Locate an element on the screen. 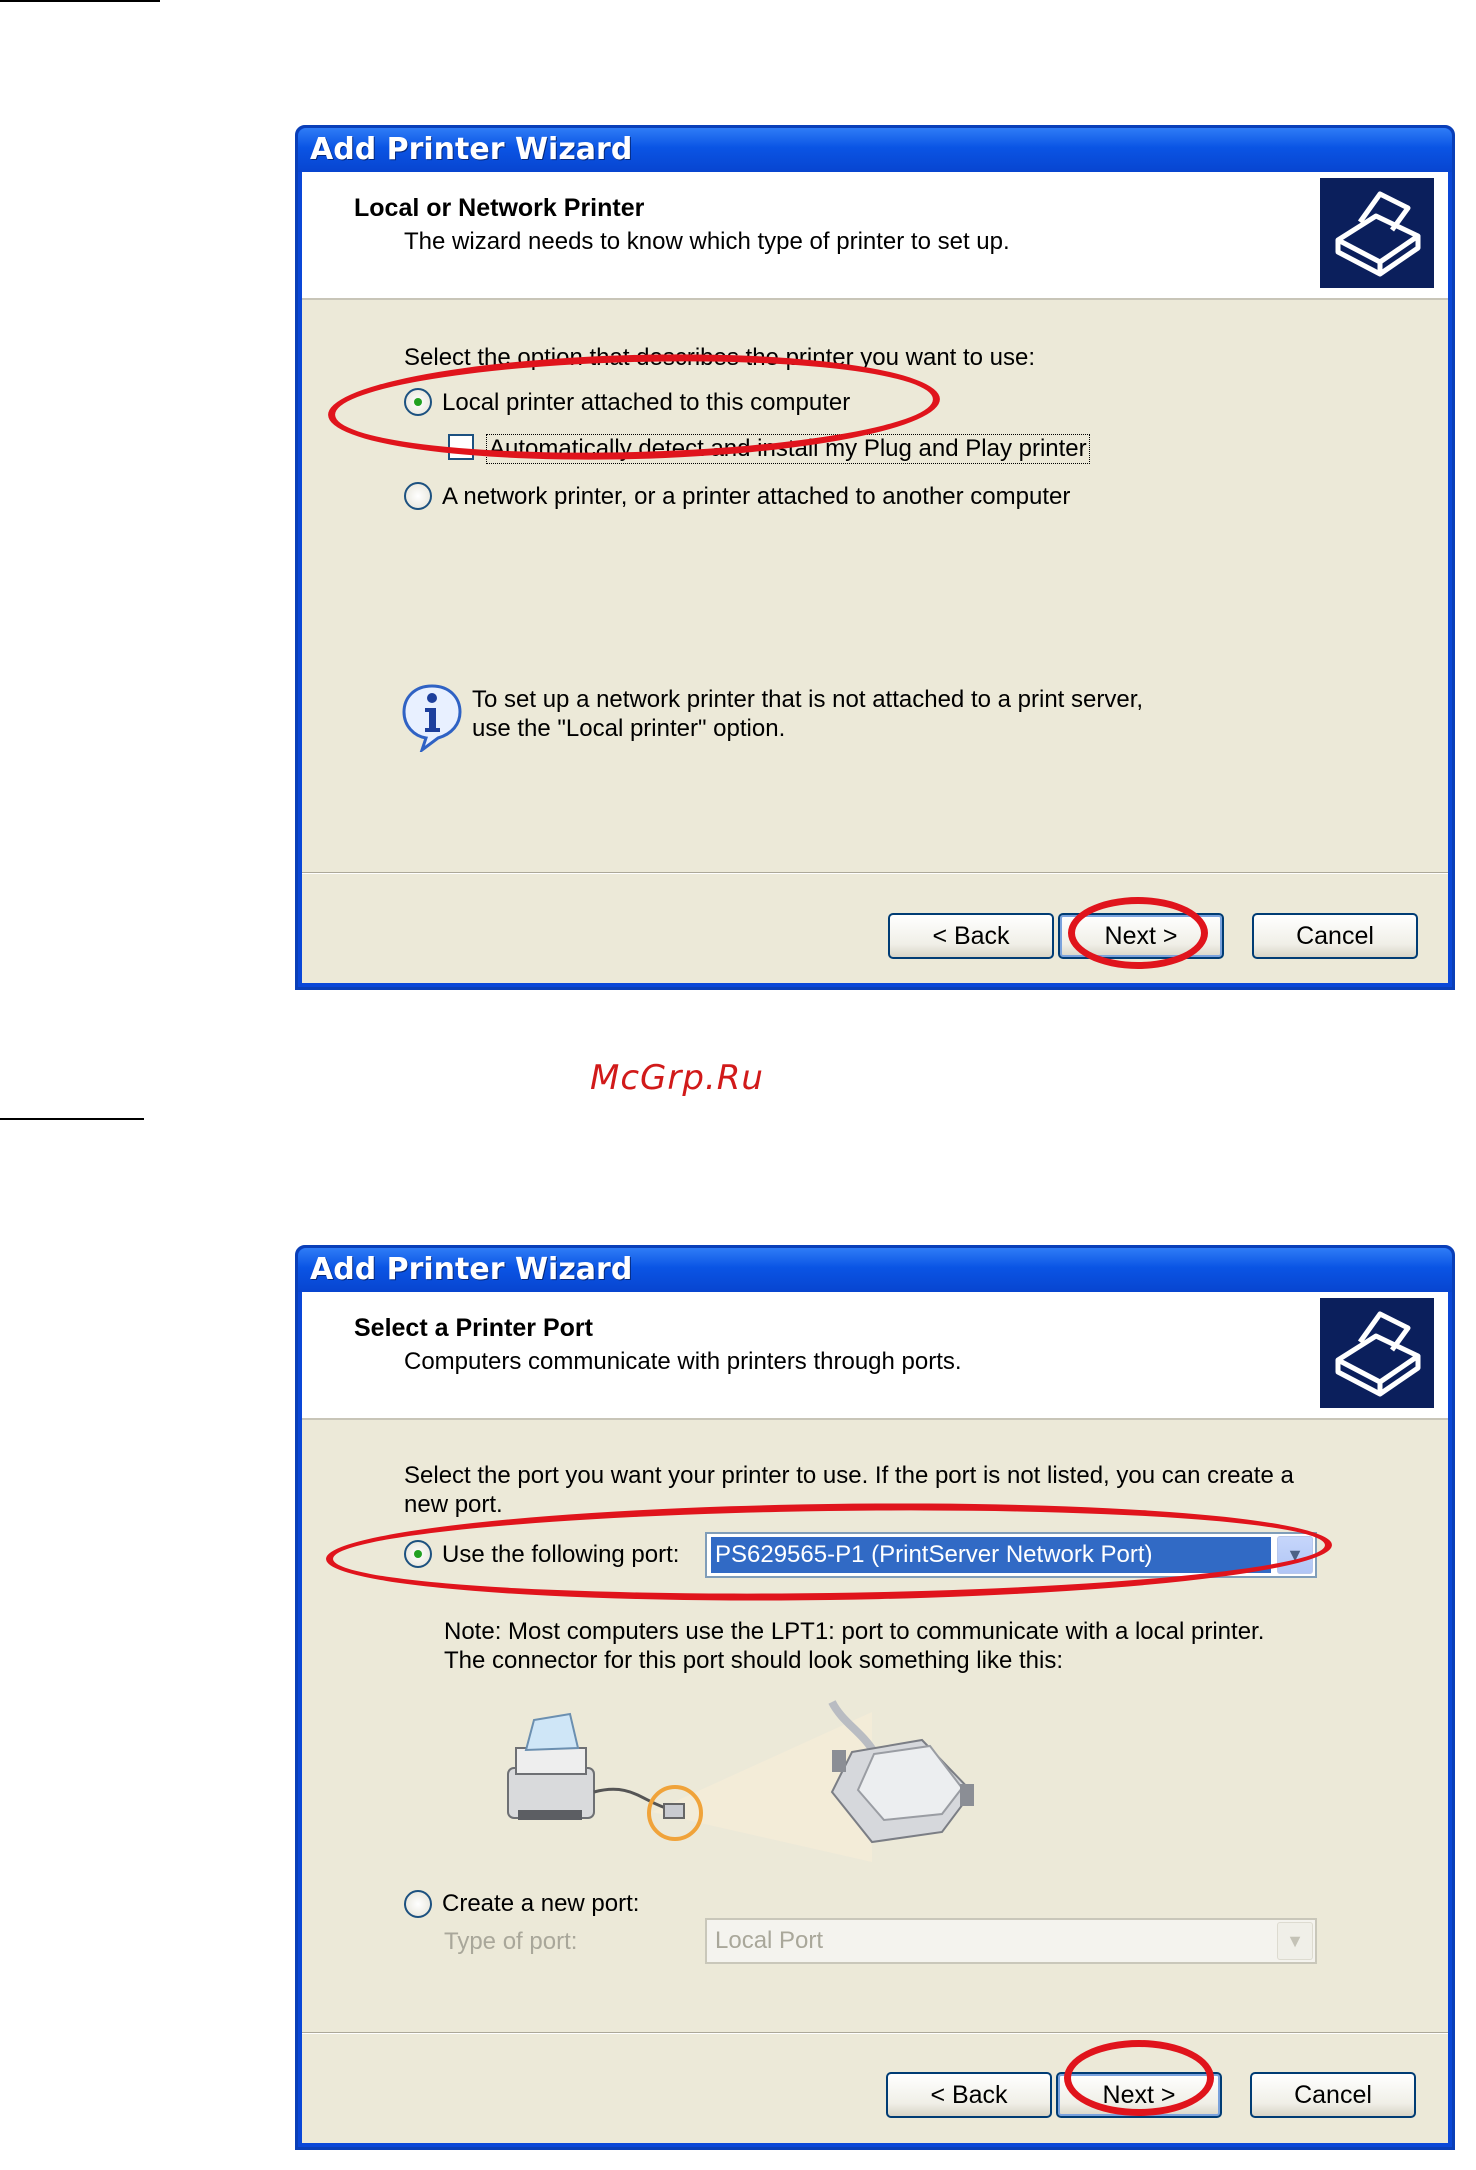 This screenshot has height=2170, width=1476. header-title: Local or Network Printer is located at coordinates (499, 208).